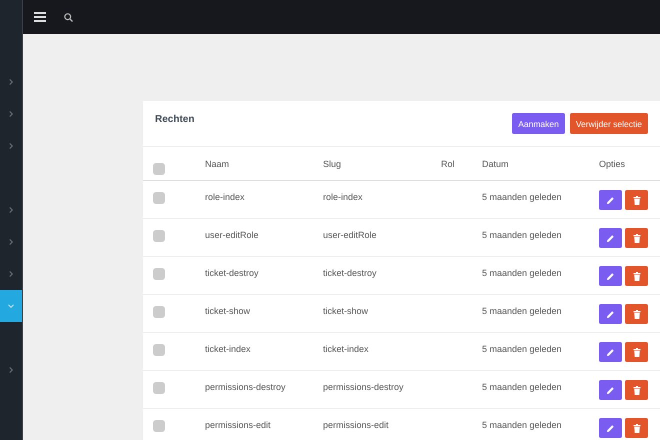 The height and width of the screenshot is (440, 660). Describe the element at coordinates (174, 119) in the screenshot. I see `card-title: Rechten` at that location.